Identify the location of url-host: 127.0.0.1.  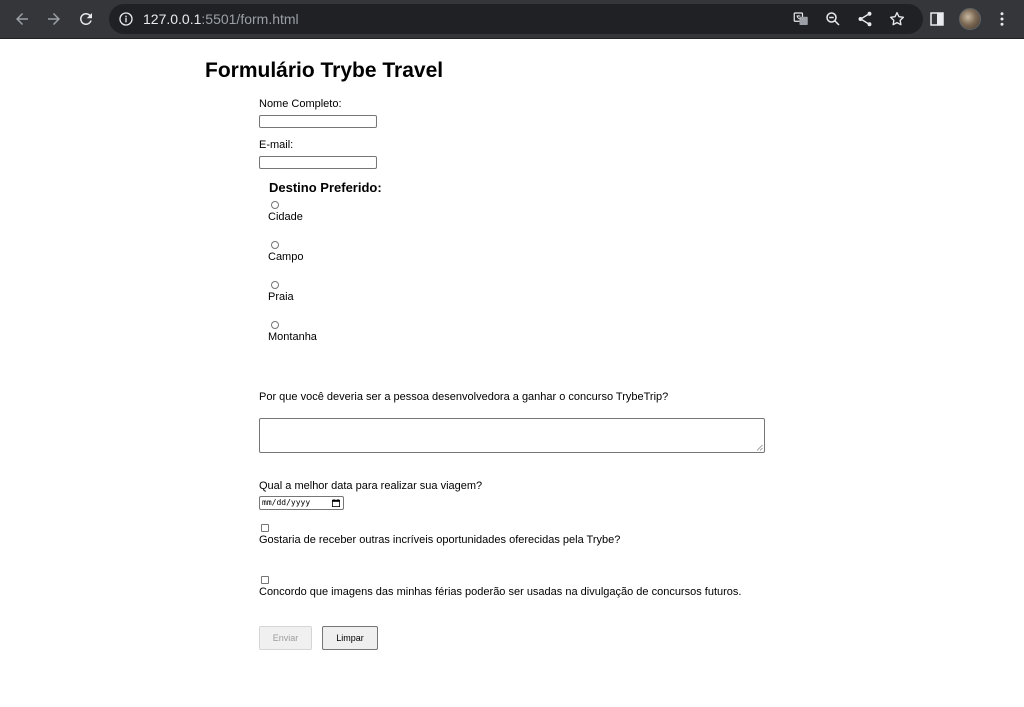
(172, 19).